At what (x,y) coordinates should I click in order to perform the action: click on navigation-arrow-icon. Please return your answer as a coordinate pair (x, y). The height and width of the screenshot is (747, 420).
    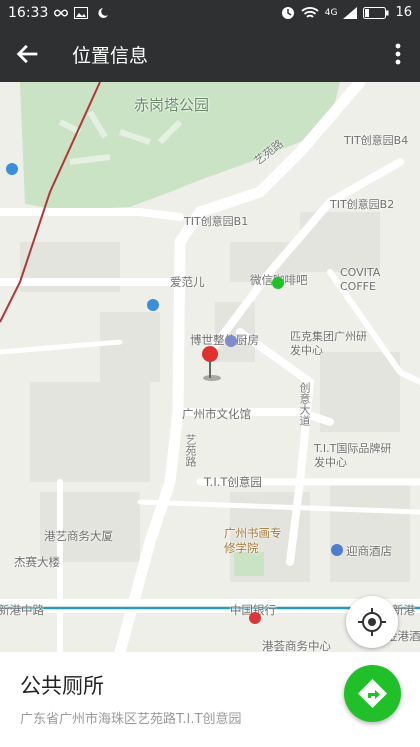
    Looking at the image, I should click on (372, 693).